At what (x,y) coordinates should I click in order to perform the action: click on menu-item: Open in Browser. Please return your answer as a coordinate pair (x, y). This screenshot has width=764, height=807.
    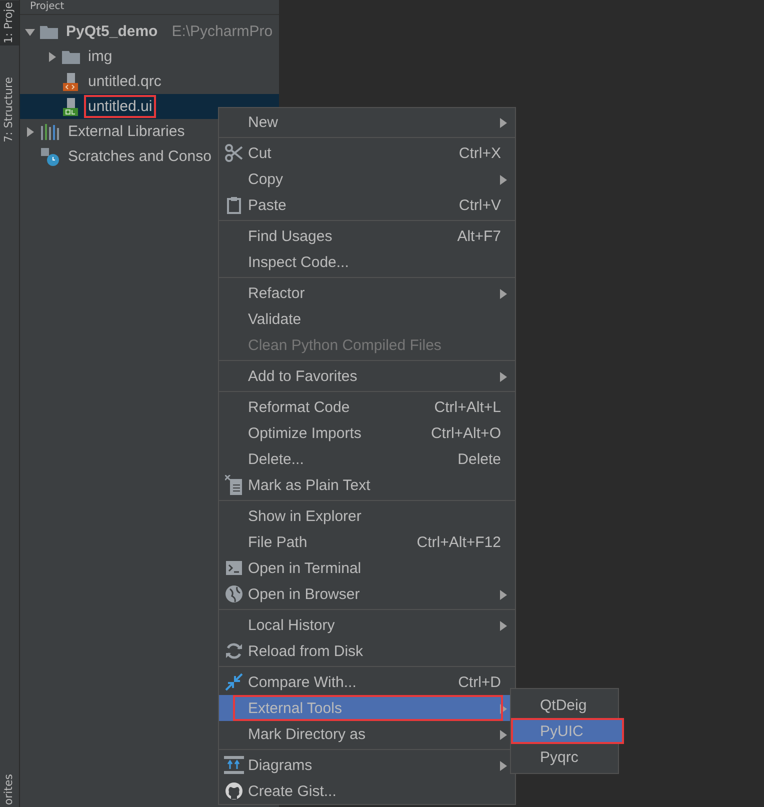
    Looking at the image, I should click on (367, 594).